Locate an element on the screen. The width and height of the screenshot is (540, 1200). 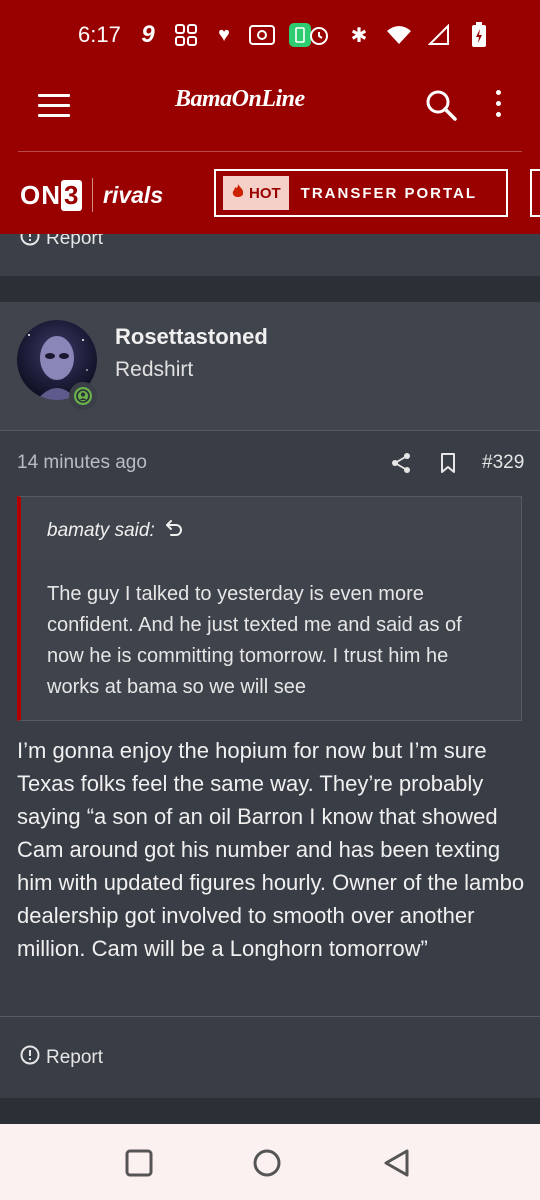
previous-report-button: Report is located at coordinates (61, 243).